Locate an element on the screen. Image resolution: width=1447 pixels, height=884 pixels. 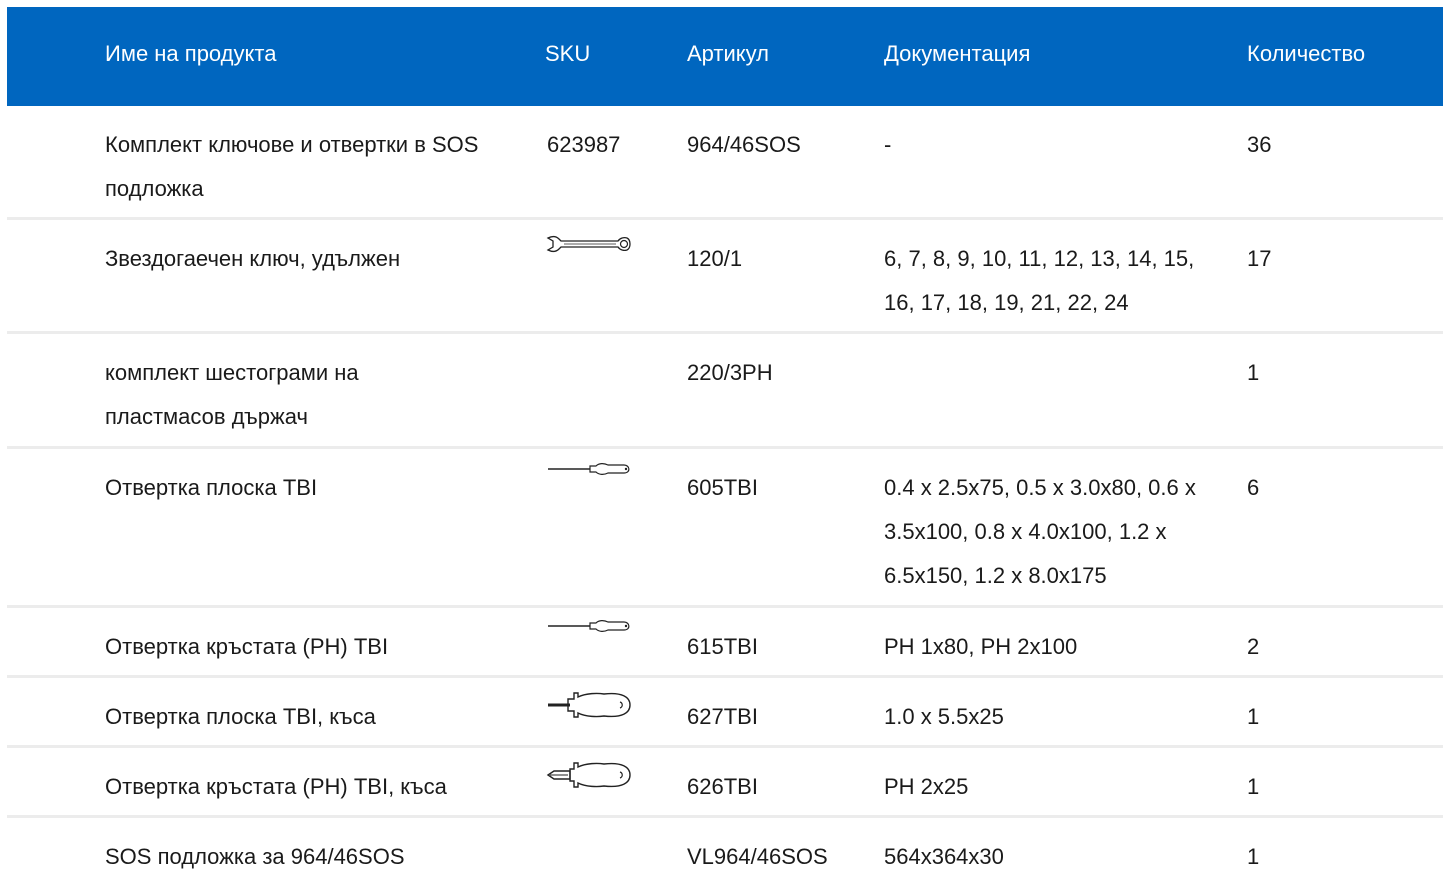
combination-wrench-icon is located at coordinates (588, 244).